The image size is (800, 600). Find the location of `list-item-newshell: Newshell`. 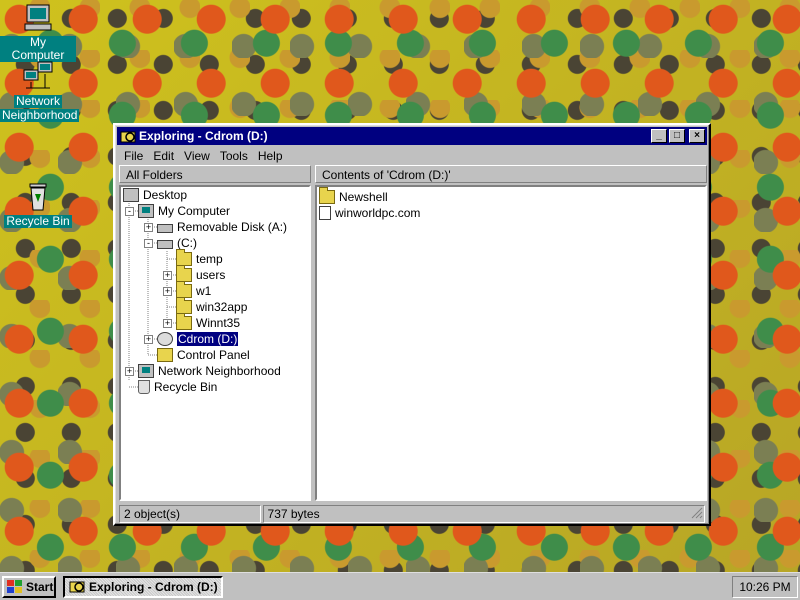

list-item-newshell: Newshell is located at coordinates (353, 196).